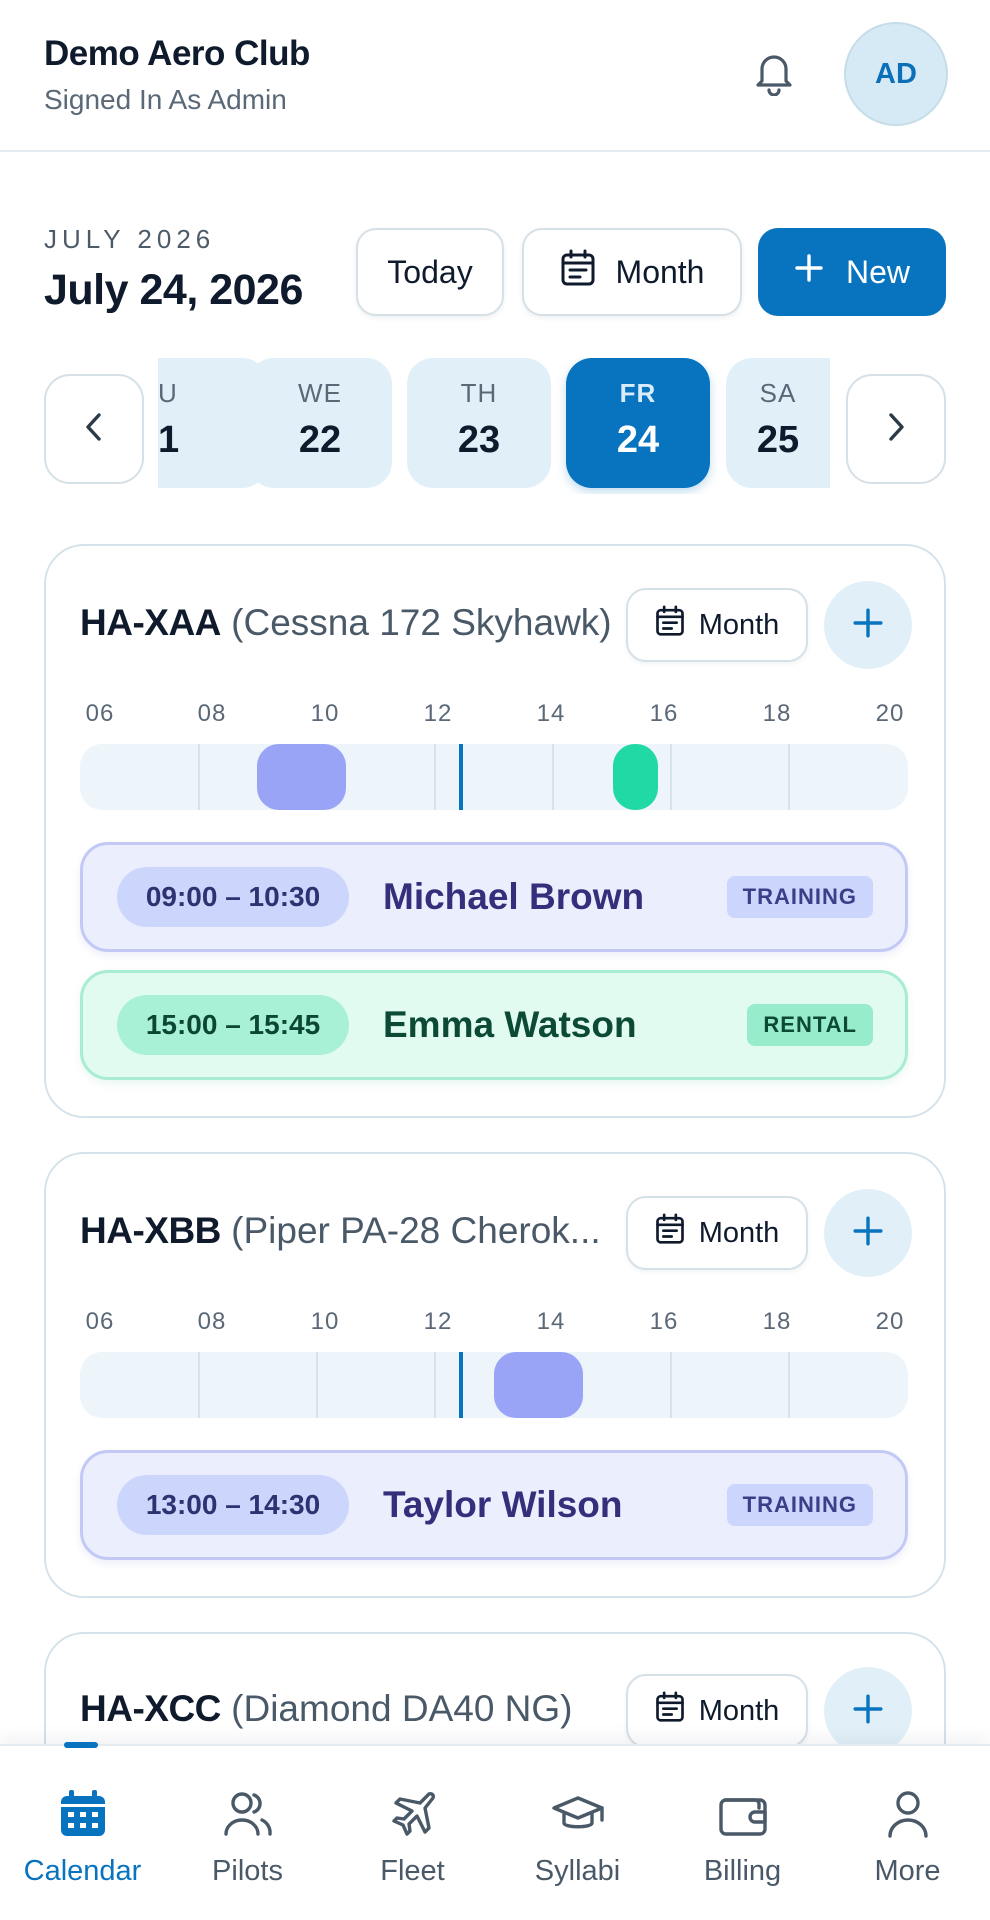 This screenshot has width=990, height=1920. I want to click on hour-label: 14, so click(551, 1321).